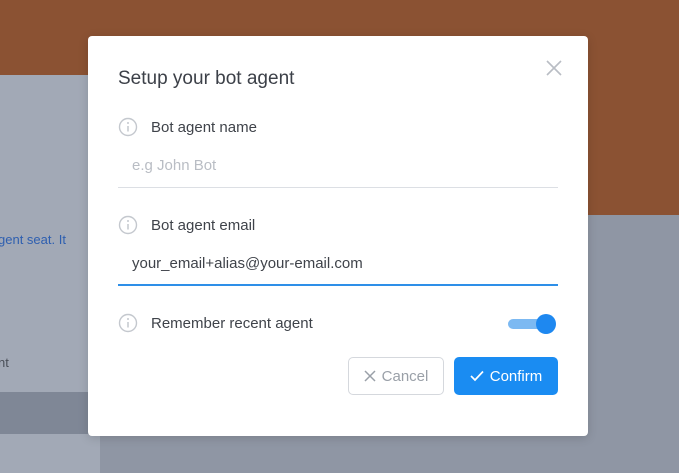  What do you see at coordinates (546, 324) in the screenshot?
I see `toggle-knob` at bounding box center [546, 324].